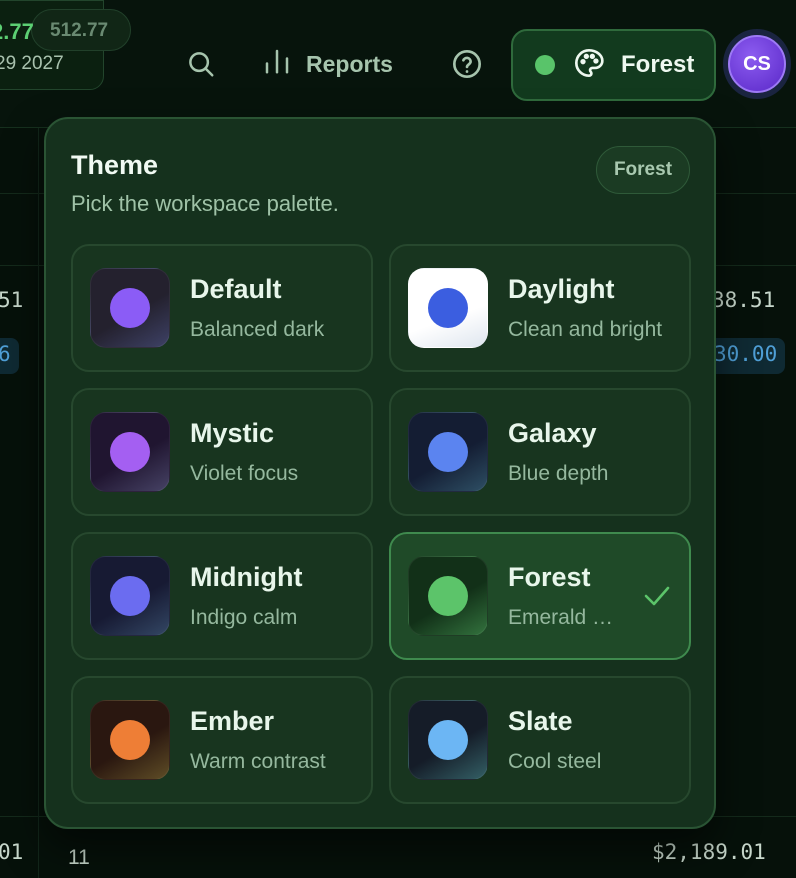 The image size is (796, 878). I want to click on palette-icon, so click(589, 65).